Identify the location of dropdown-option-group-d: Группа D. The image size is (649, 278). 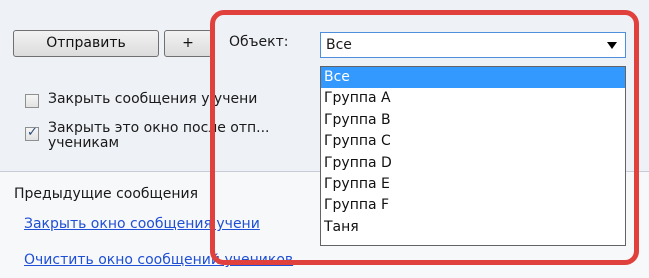
(473, 163).